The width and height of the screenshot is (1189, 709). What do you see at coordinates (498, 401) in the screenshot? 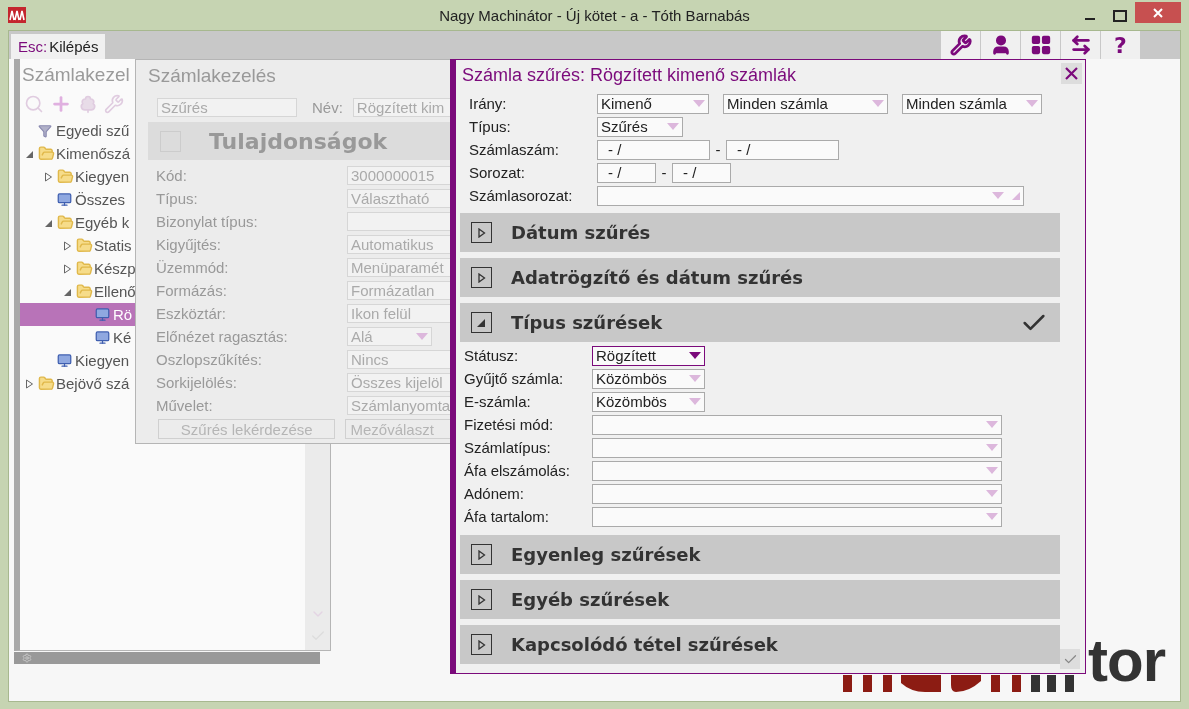
I see `field-label: E-számla:` at bounding box center [498, 401].